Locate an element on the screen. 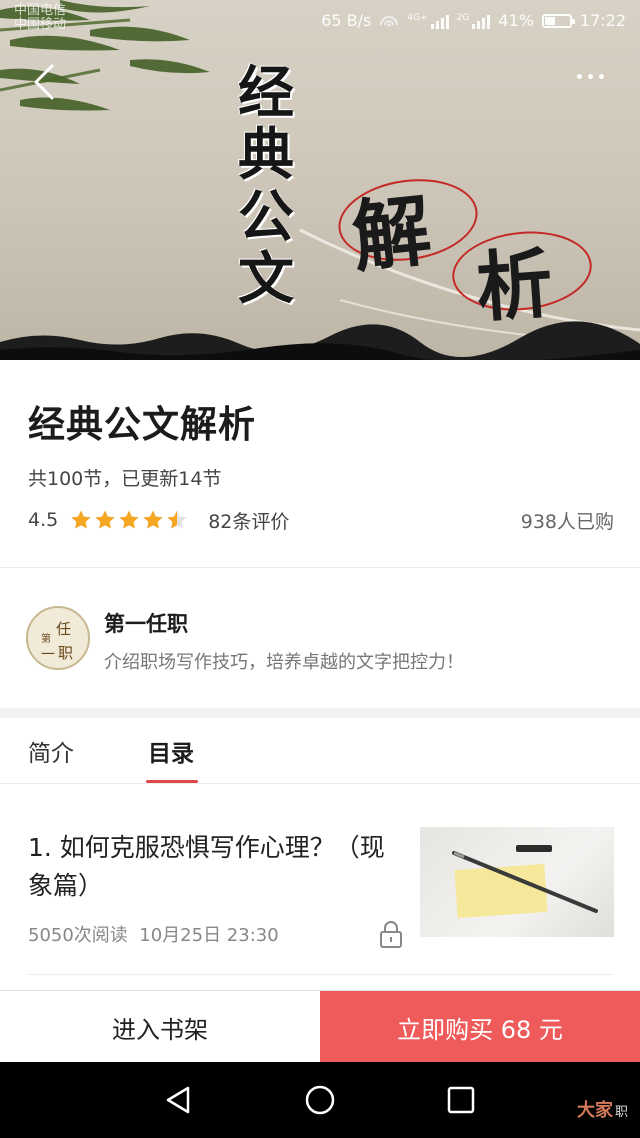 Image resolution: width=640 pixels, height=1138 pixels. watermark: 大家职 is located at coordinates (602, 1109).